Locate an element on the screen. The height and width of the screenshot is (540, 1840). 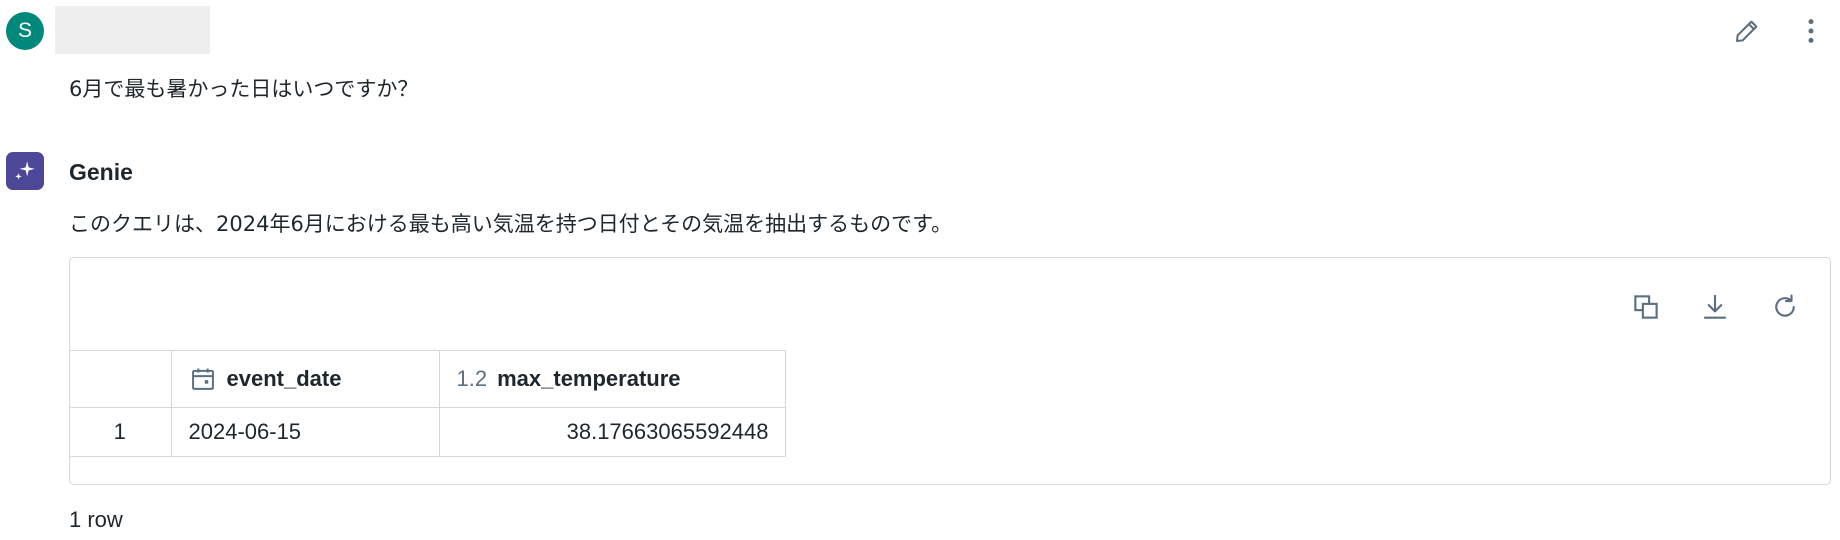
copy-button is located at coordinates (1646, 307).